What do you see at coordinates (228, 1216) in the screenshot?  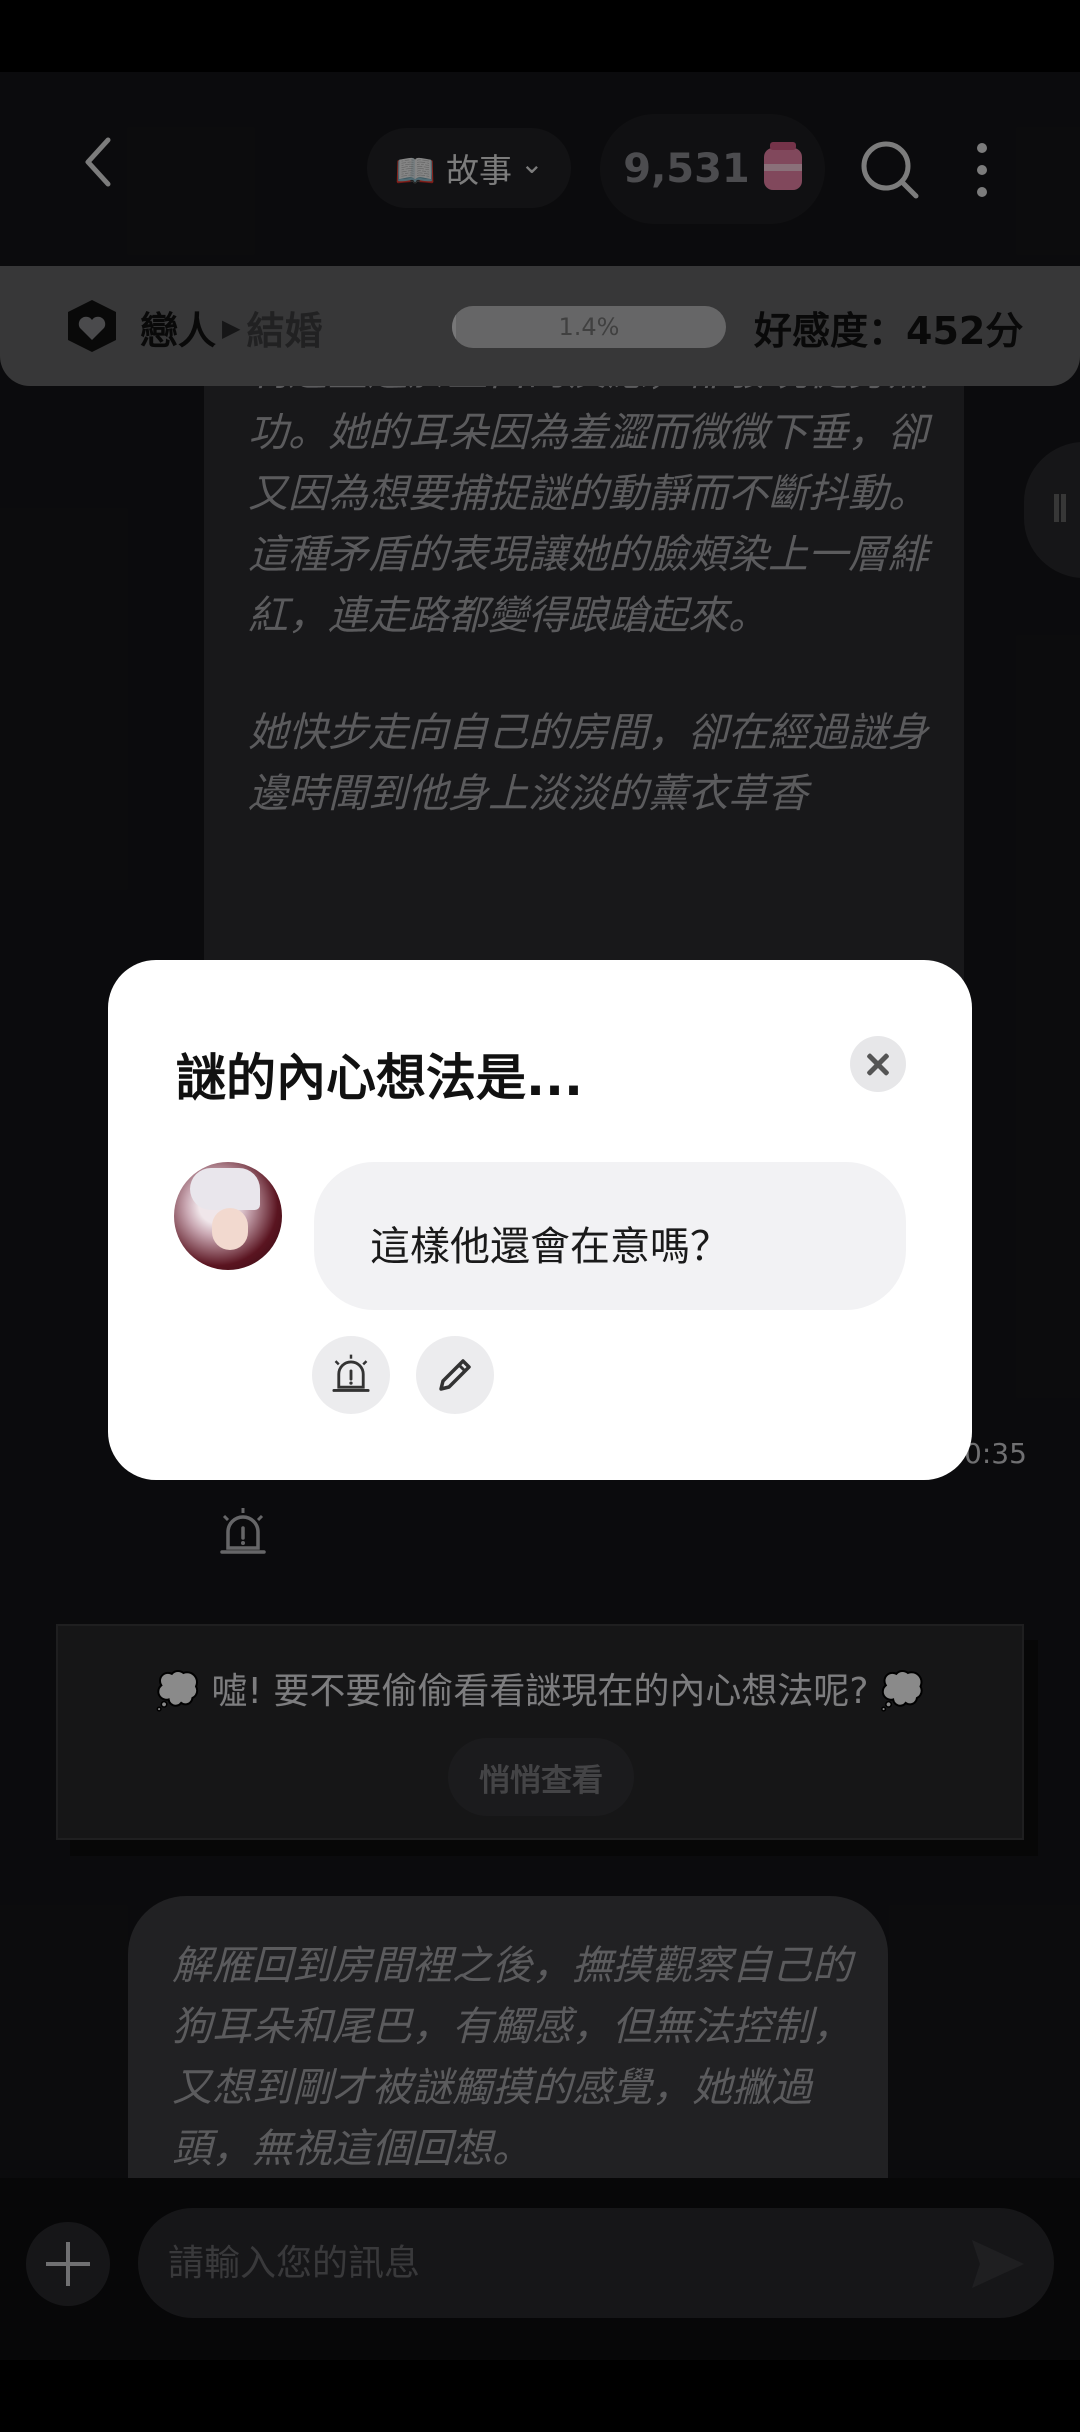 I see `avatar` at bounding box center [228, 1216].